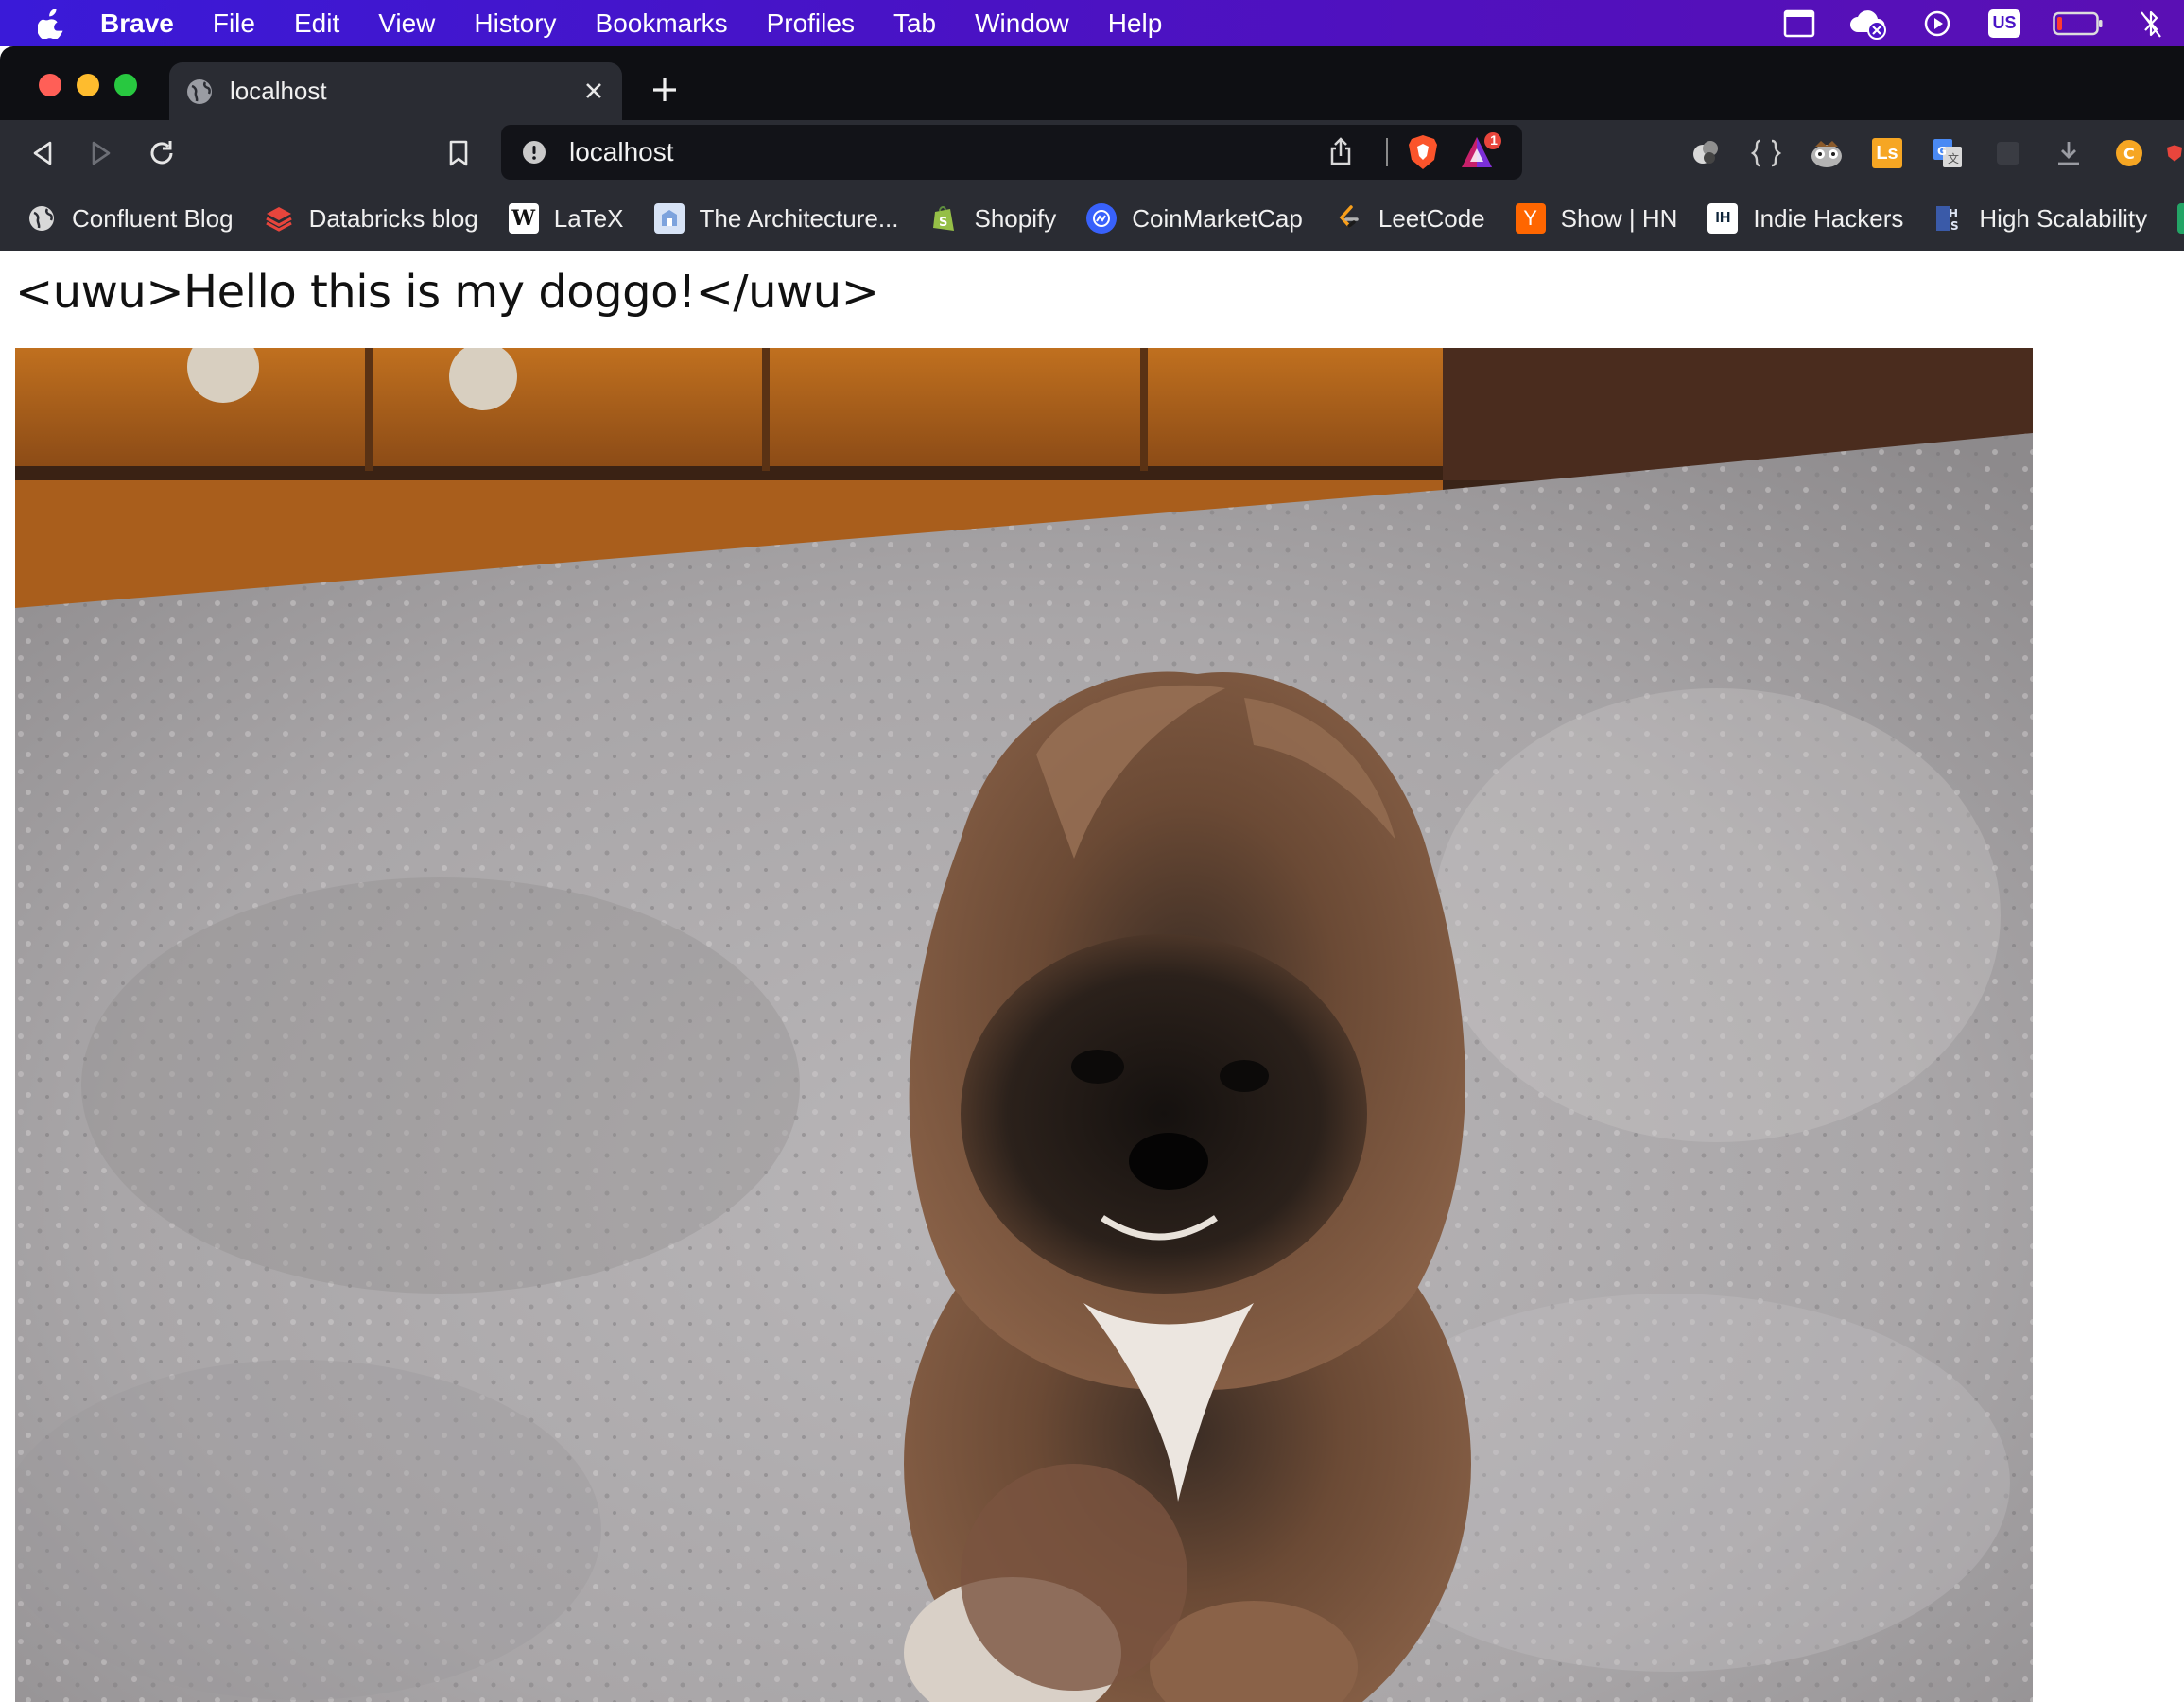 The height and width of the screenshot is (1702, 2184). I want to click on menu-history: History, so click(515, 24).